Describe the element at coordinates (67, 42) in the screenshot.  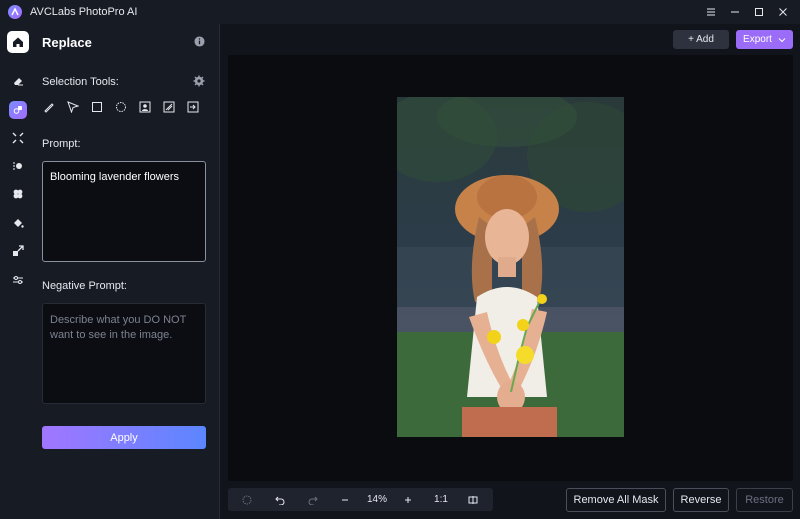
I see `panel-title: Replace` at that location.